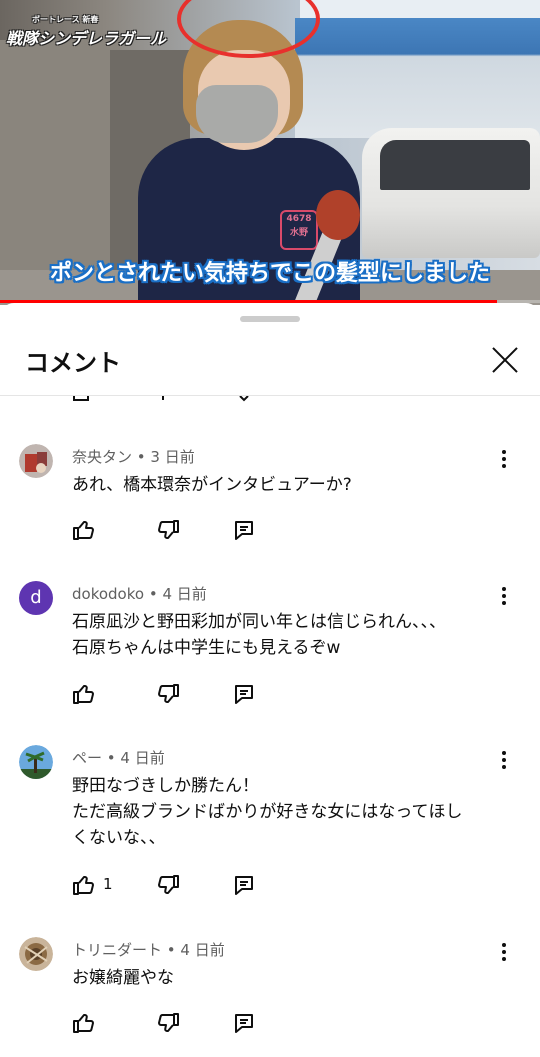  What do you see at coordinates (60, 160) in the screenshot?
I see `video-frame-pillar` at bounding box center [60, 160].